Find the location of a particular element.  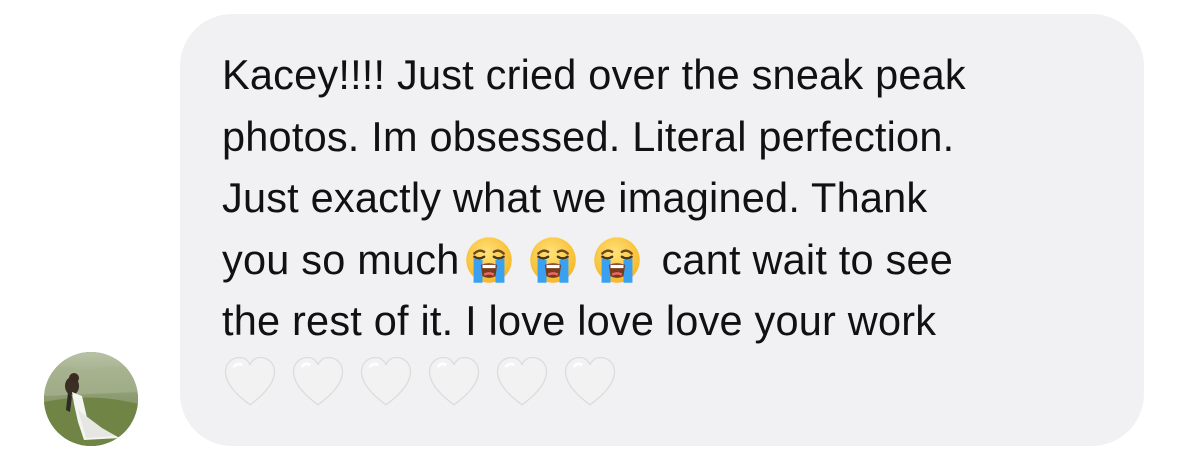

heart-emoji-row is located at coordinates (420, 384).